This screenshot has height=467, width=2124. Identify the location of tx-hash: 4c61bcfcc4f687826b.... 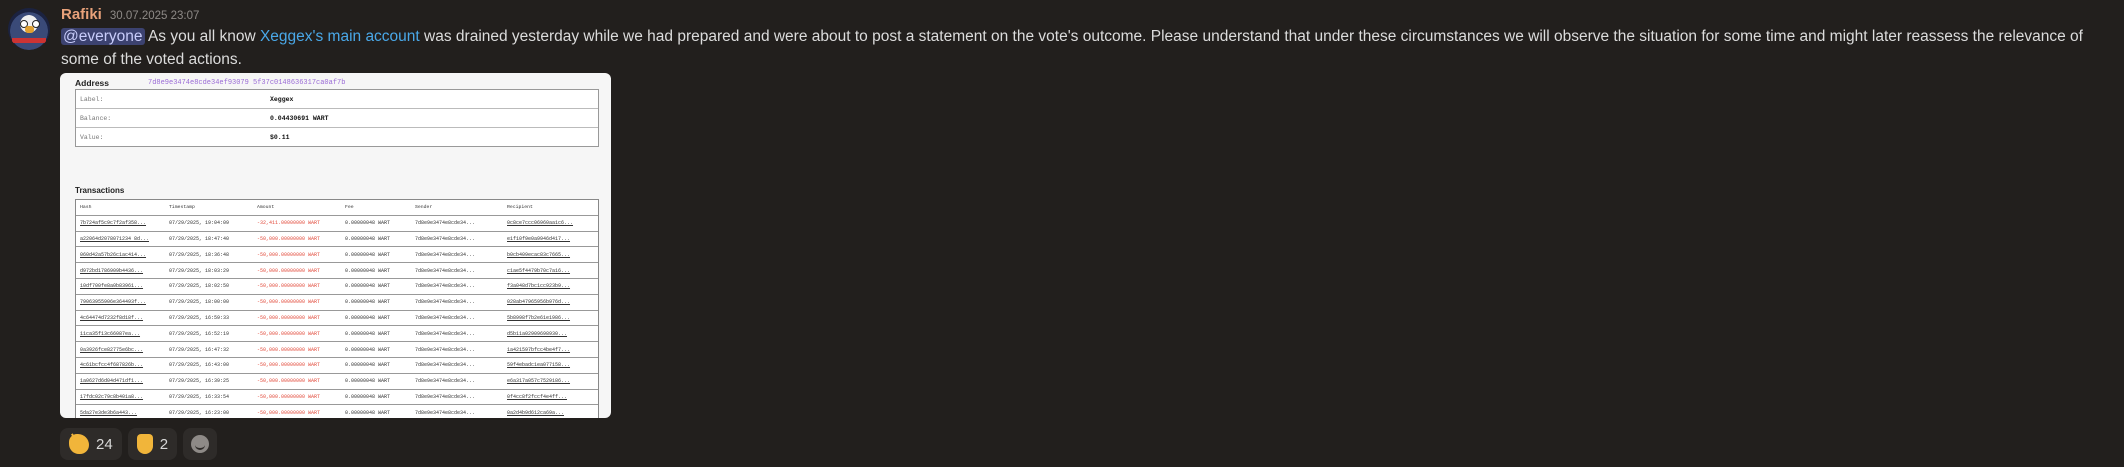
(122, 365).